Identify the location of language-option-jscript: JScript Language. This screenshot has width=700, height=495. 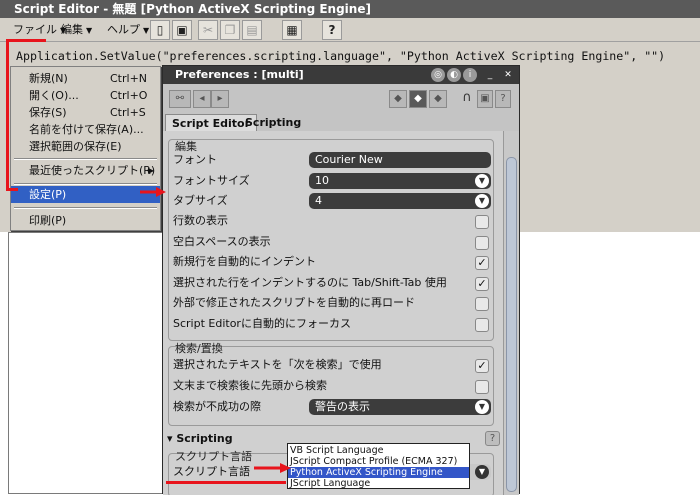
(378, 483).